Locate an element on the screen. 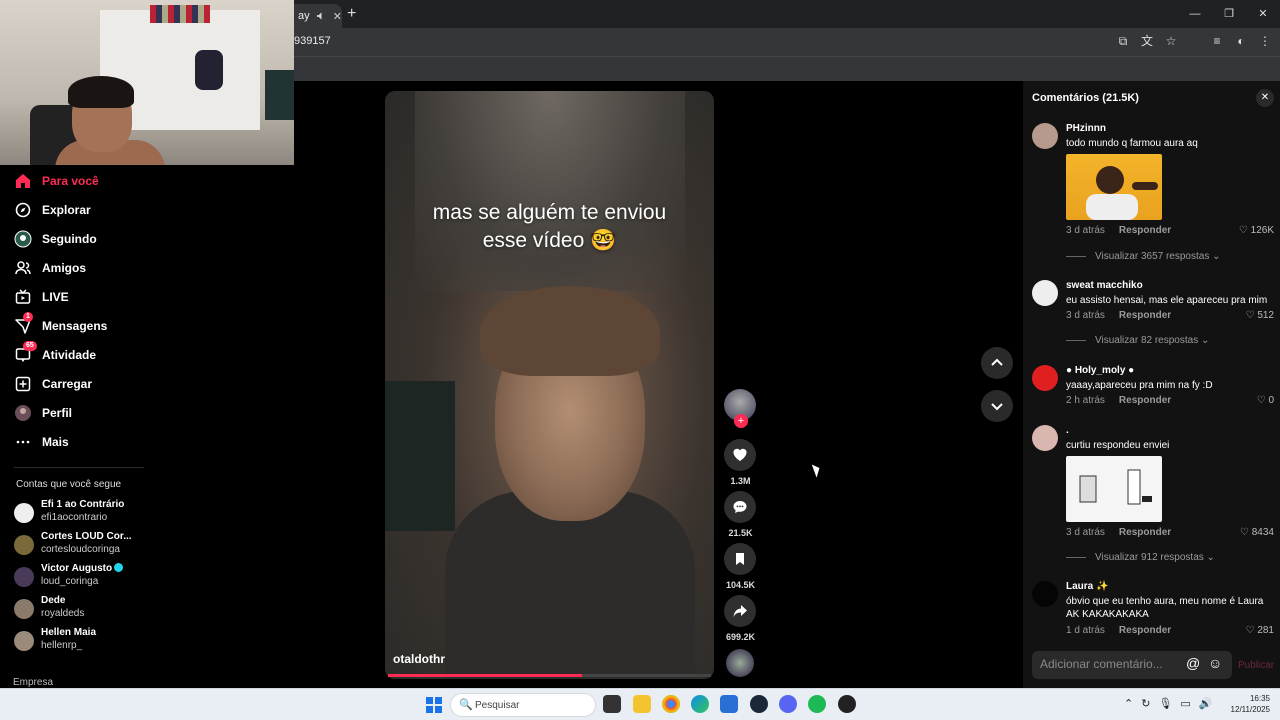 The width and height of the screenshot is (1280, 720). chrome-icon is located at coordinates (671, 704).